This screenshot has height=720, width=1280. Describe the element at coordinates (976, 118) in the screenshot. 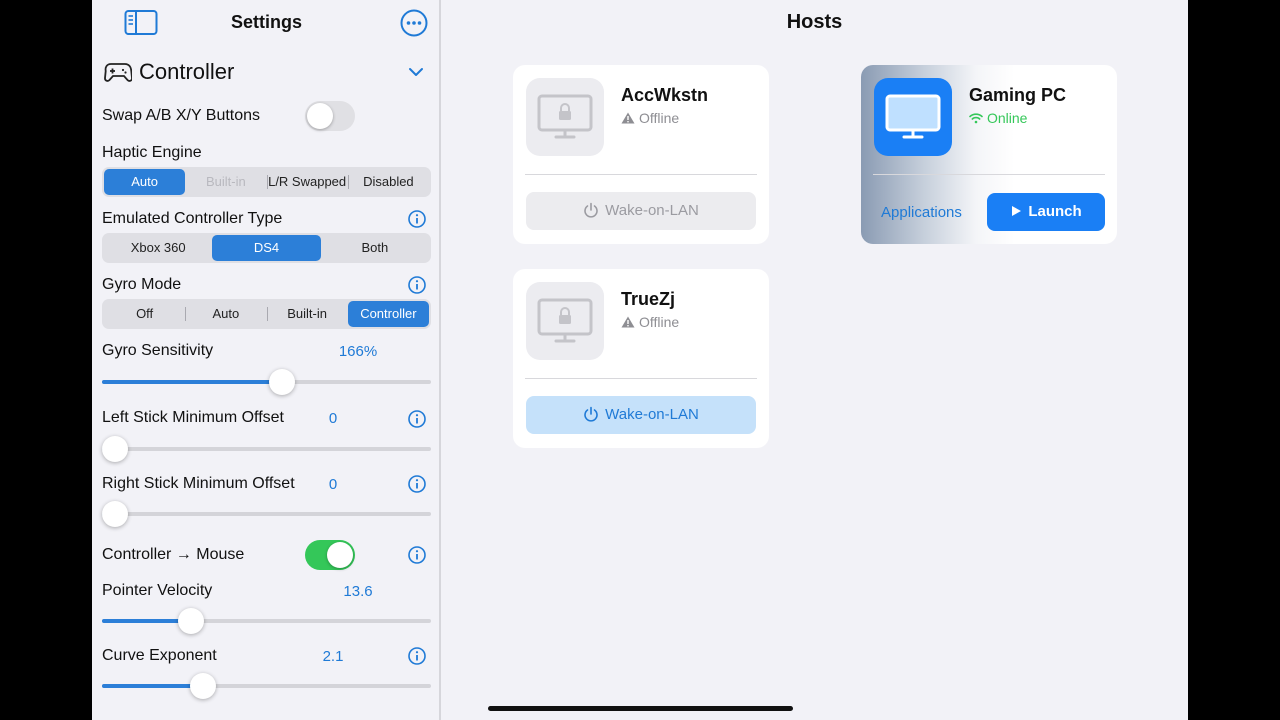

I see `wifi-icon` at that location.